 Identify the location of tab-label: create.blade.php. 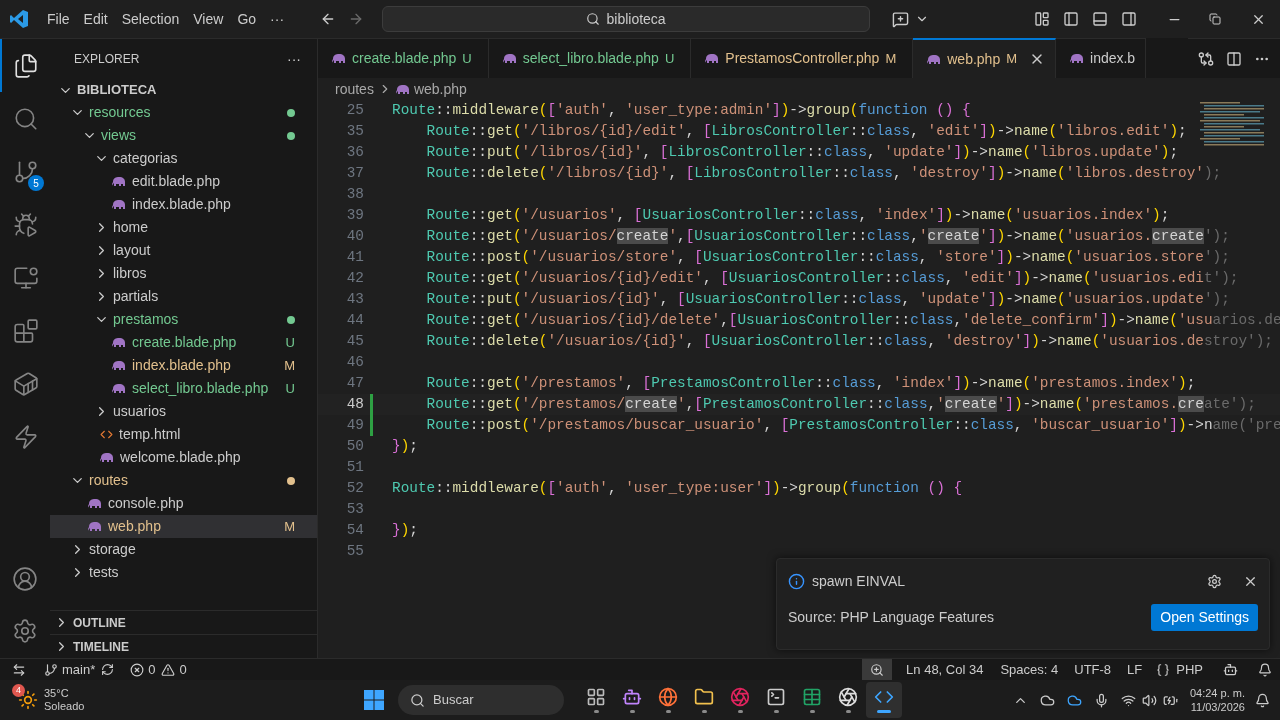
(404, 58).